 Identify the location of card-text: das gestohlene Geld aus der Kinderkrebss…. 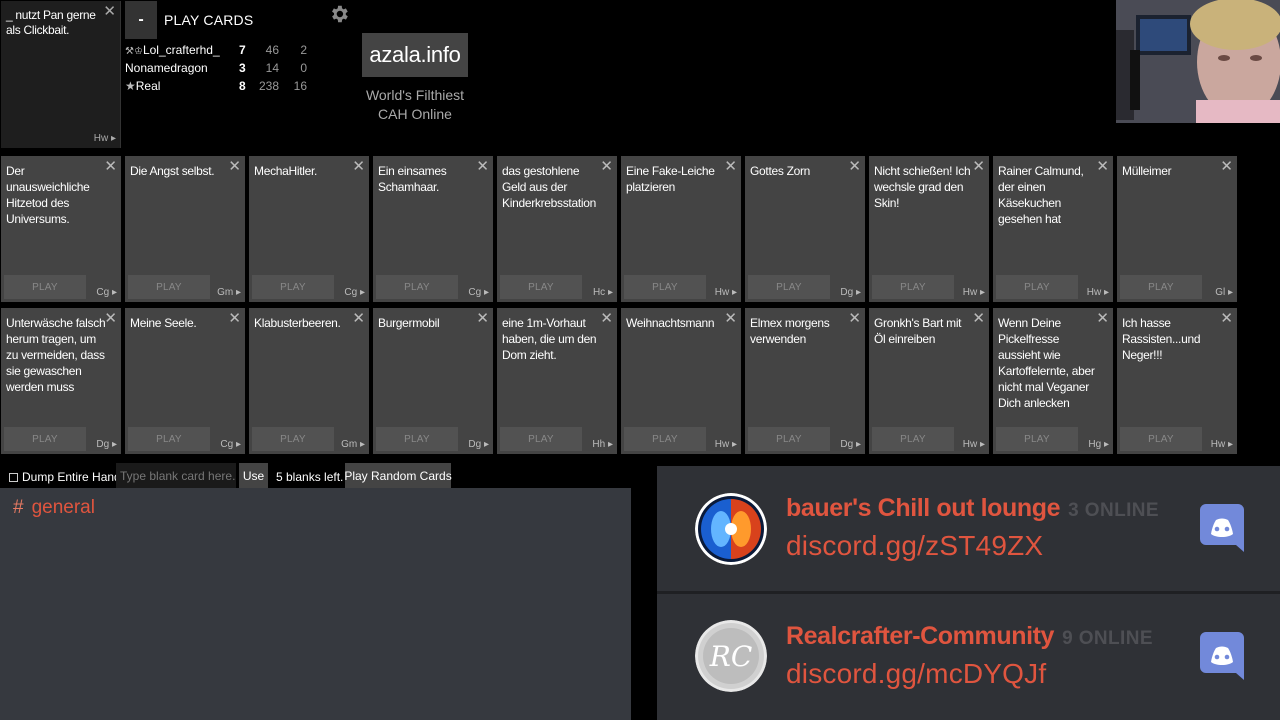
(549, 187).